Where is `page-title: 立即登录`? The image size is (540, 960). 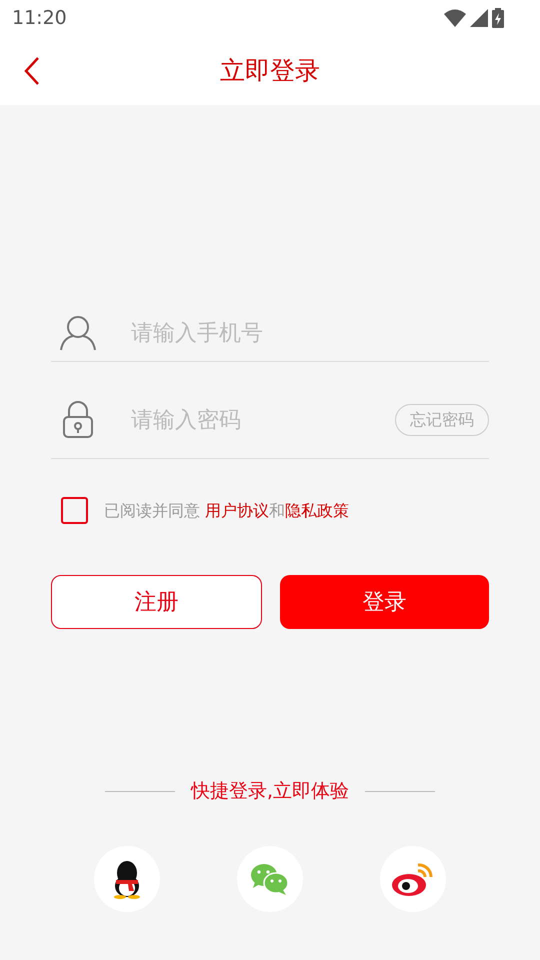
page-title: 立即登录 is located at coordinates (270, 70).